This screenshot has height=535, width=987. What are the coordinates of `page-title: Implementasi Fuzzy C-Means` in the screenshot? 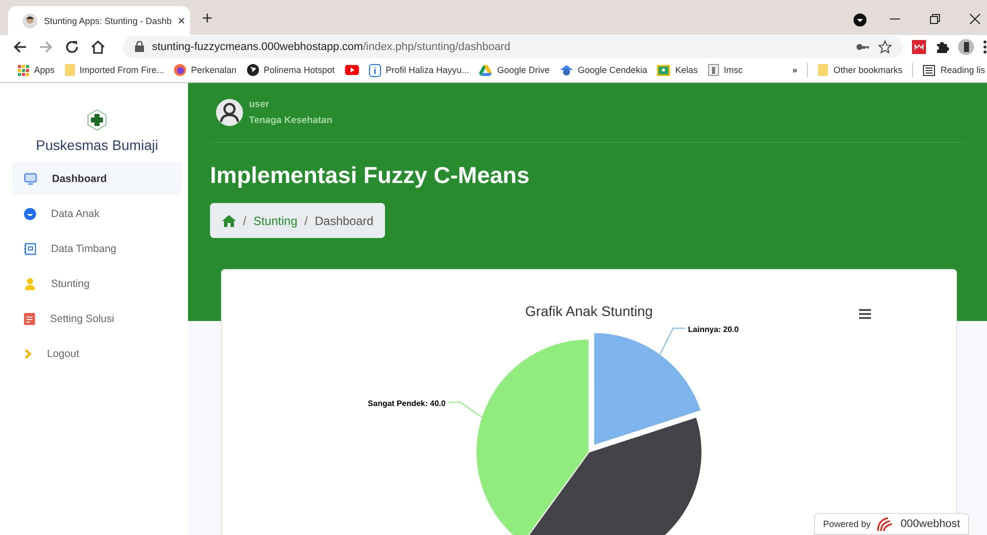 It's located at (370, 175).